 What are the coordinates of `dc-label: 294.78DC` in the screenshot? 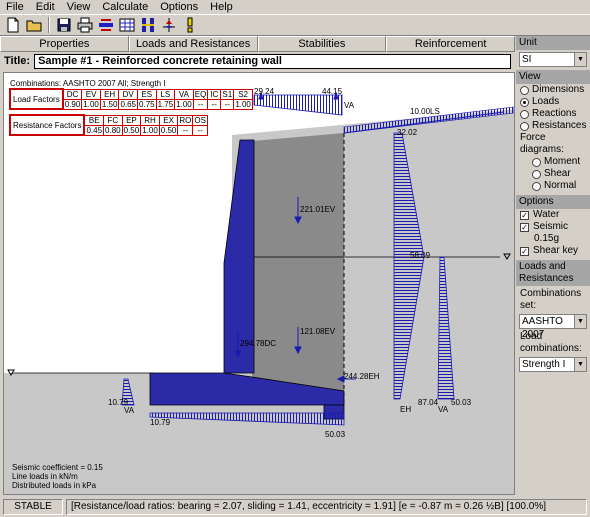 It's located at (258, 343).